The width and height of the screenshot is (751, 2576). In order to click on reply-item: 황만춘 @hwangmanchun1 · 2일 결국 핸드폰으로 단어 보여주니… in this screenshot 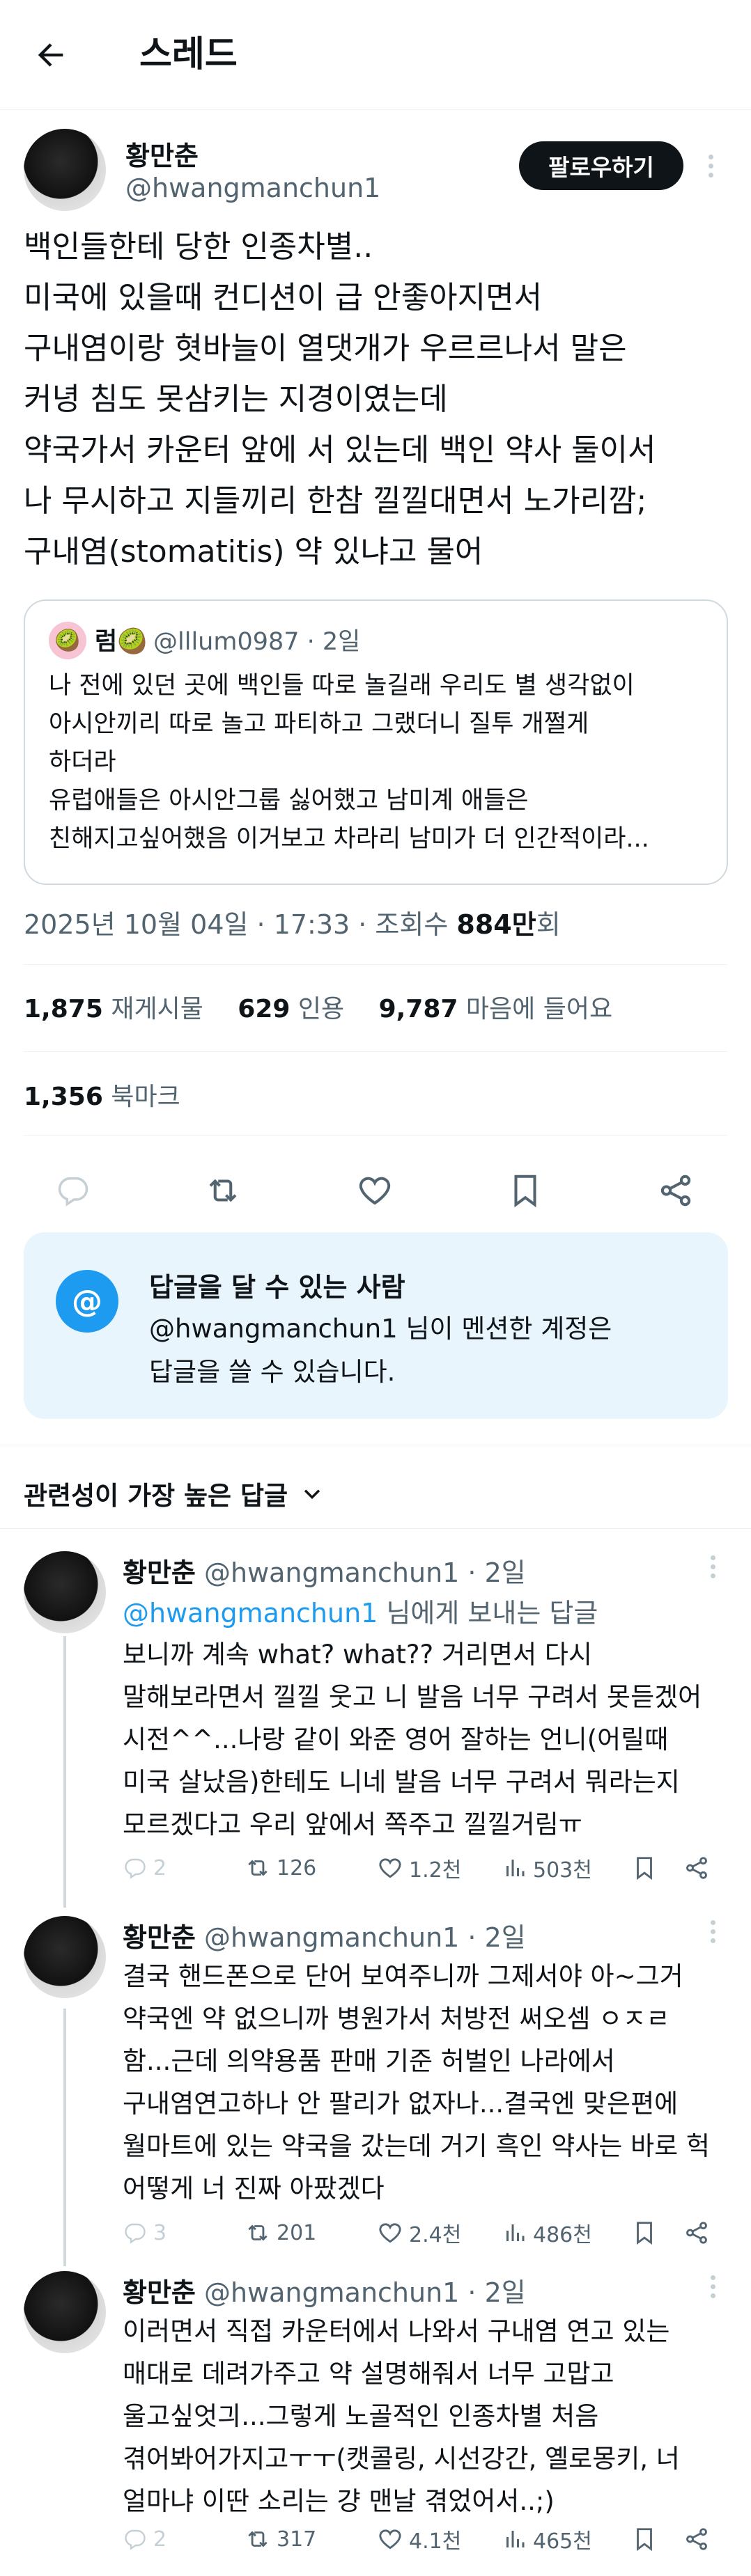, I will do `click(375, 2086)`.